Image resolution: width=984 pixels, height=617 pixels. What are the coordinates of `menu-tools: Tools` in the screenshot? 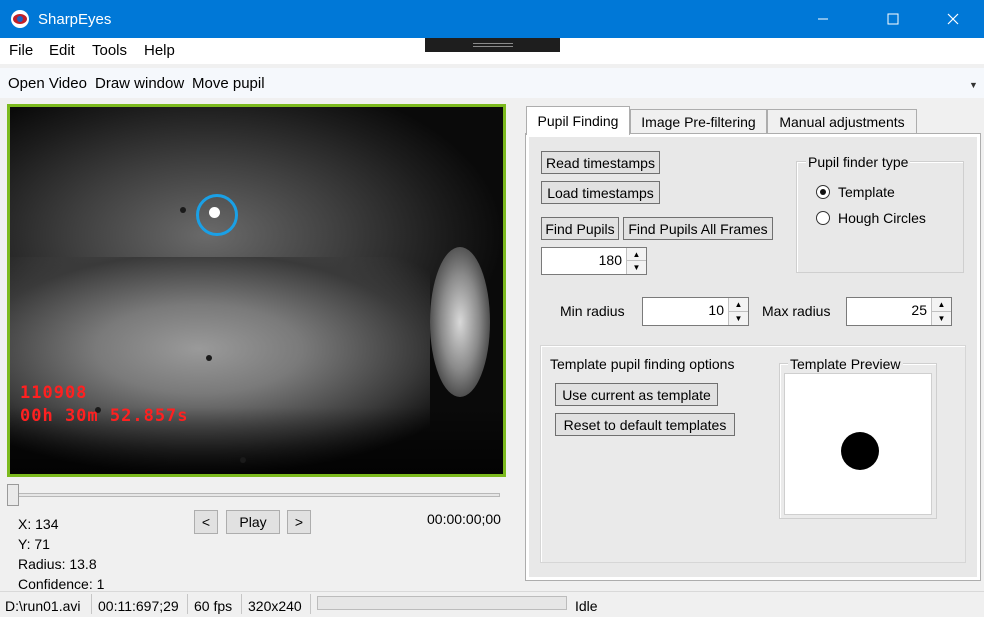 It's located at (109, 50).